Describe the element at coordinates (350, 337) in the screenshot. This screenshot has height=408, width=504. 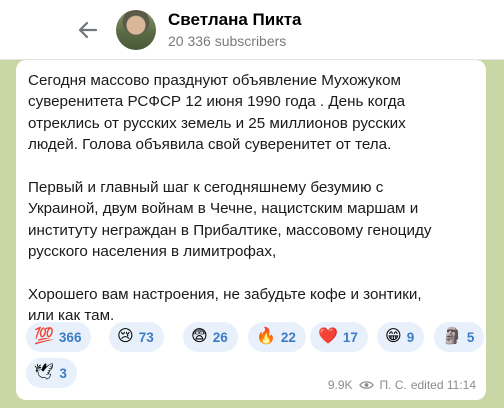
I see `reaction-count: 17` at that location.